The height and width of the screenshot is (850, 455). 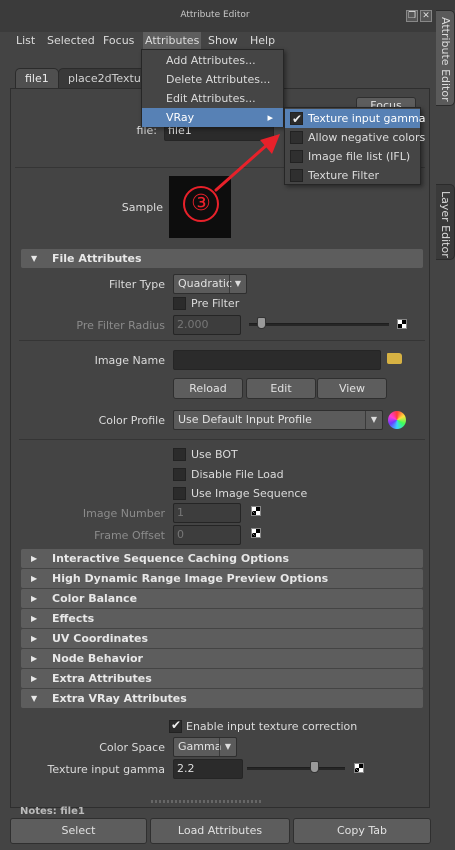 I want to click on disable-file-load-checkbox, so click(x=179, y=474).